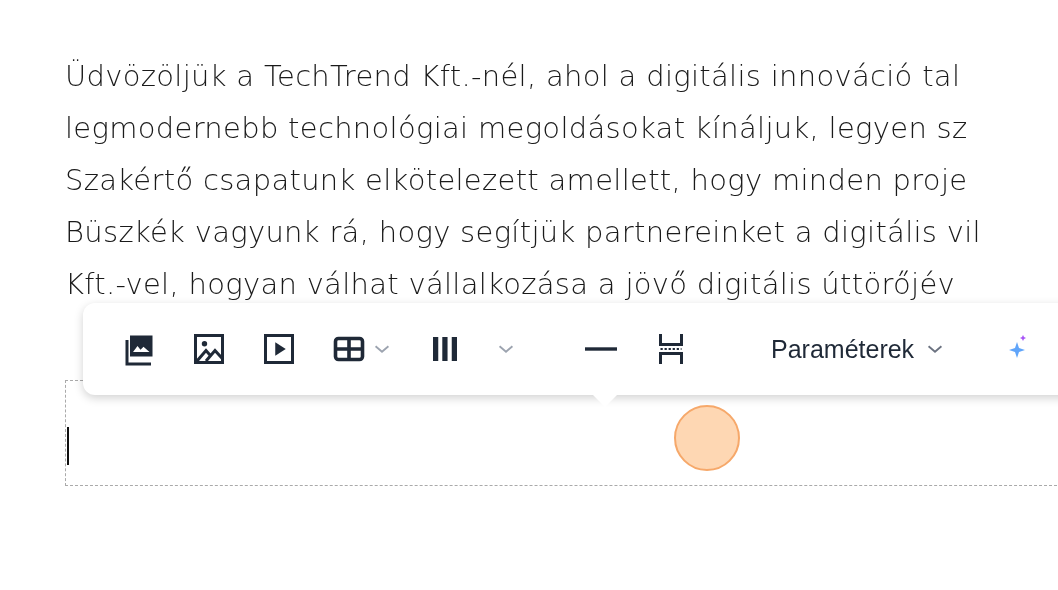  Describe the element at coordinates (523, 232) in the screenshot. I see `paragraph-line: Büszkék vagyunk rá, hogy segítjük partnereinket a digitális vil` at that location.